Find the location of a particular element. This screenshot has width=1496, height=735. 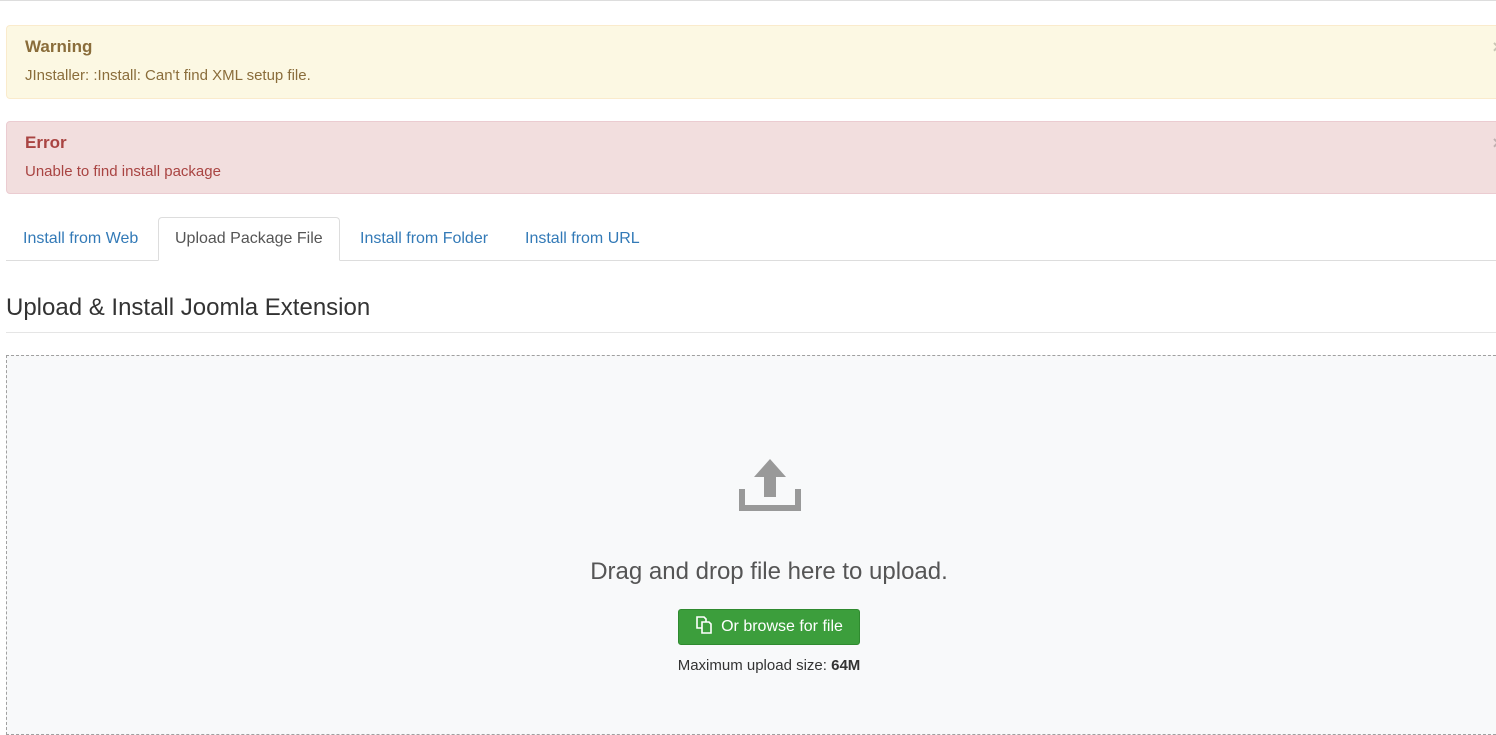

max-upload-size: Maximum upload size: 64M is located at coordinates (751, 666).